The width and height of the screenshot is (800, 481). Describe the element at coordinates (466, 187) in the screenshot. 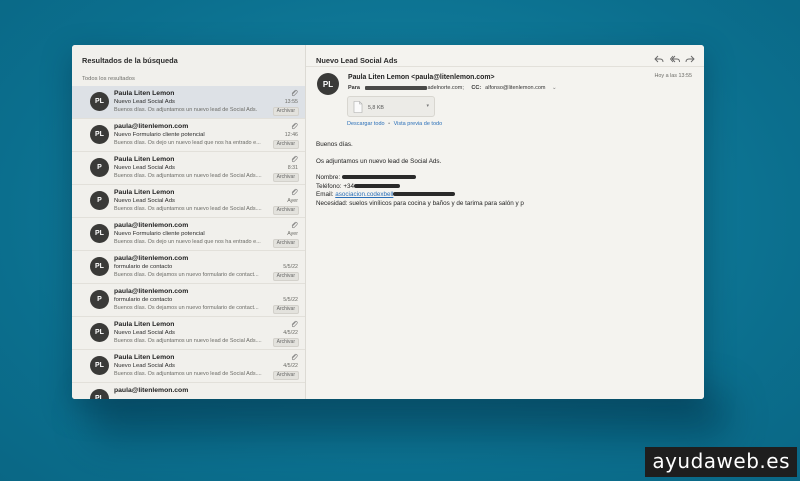

I see `body-phone-line: Teléfono: +34` at that location.